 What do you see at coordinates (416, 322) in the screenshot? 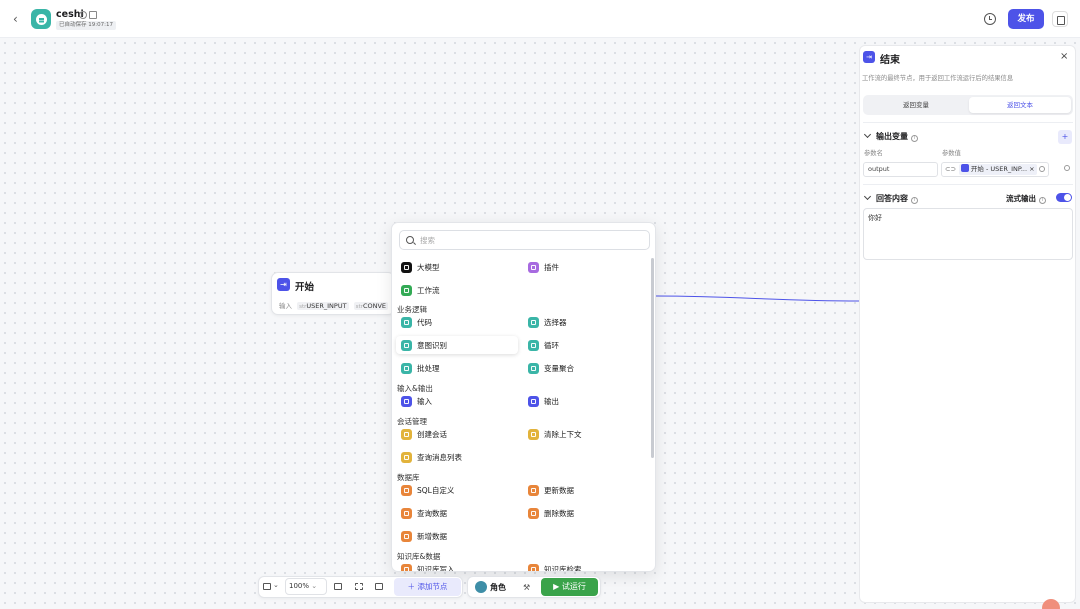
I see `node-item: 代码` at bounding box center [416, 322].